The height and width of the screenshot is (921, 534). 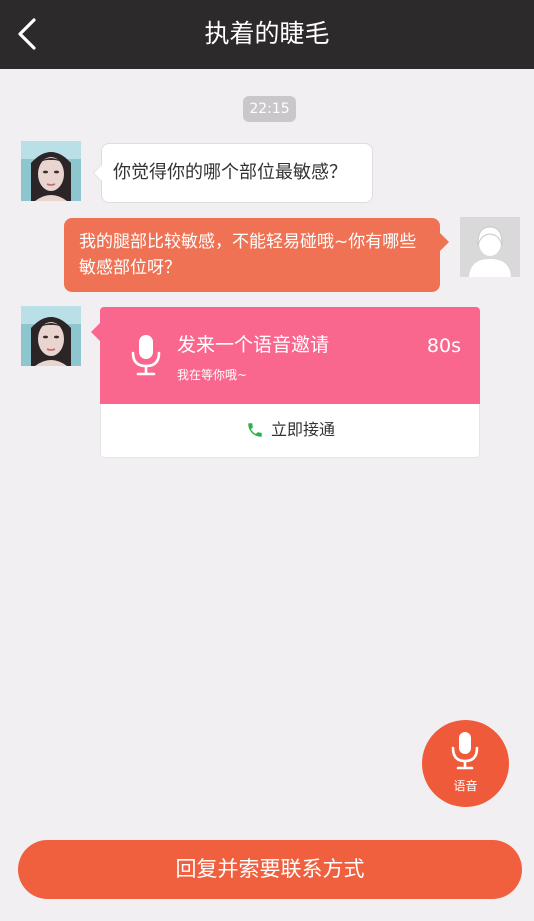 What do you see at coordinates (303, 429) in the screenshot?
I see `connect-call-label: 立即接通` at bounding box center [303, 429].